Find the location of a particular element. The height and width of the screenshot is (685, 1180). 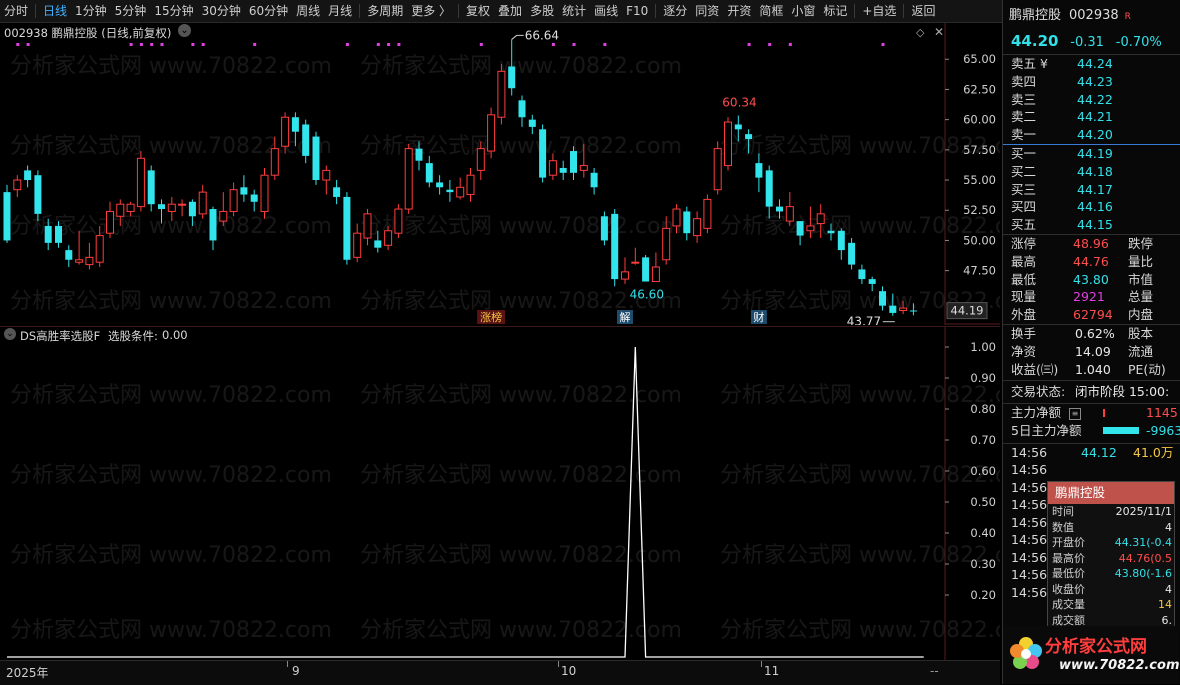

bid-row: 买五 44.15 is located at coordinates (1091, 225).